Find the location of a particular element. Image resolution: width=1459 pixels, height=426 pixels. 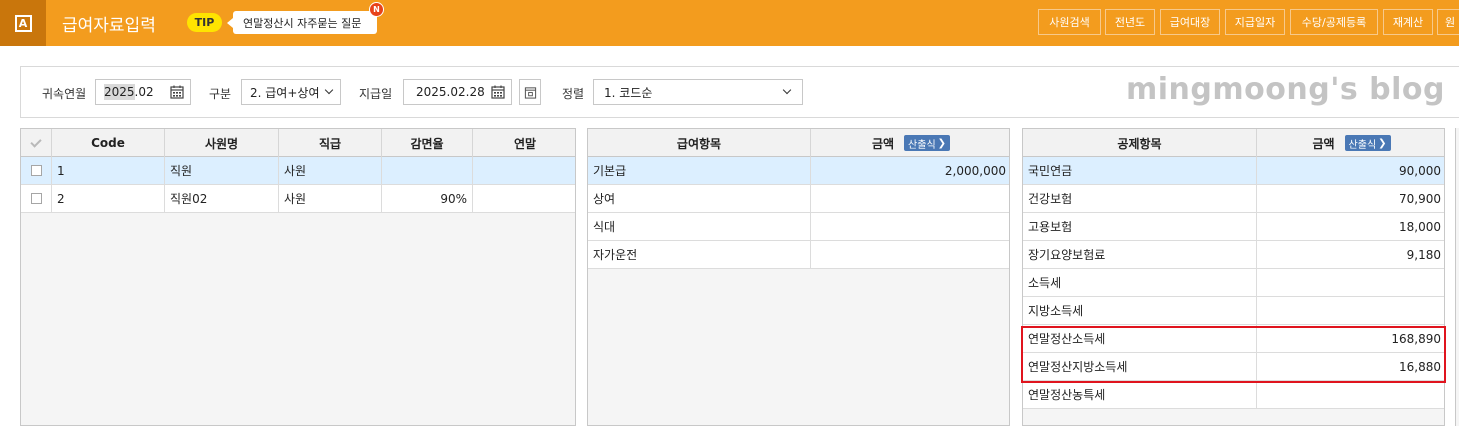

col-rank: 직급 is located at coordinates (330, 143).